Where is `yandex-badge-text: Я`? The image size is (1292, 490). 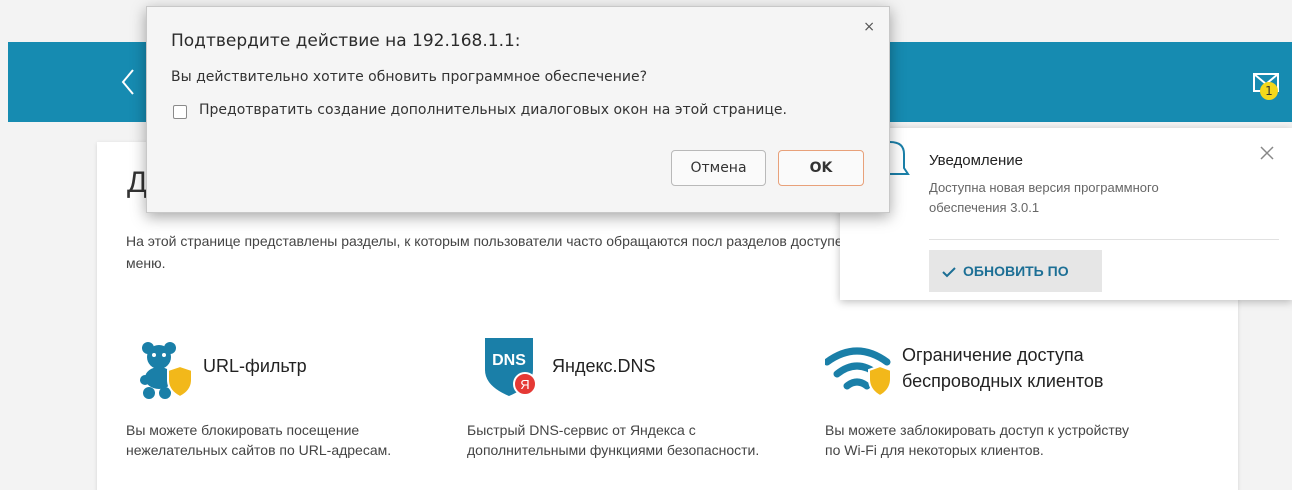 yandex-badge-text: Я is located at coordinates (524, 384).